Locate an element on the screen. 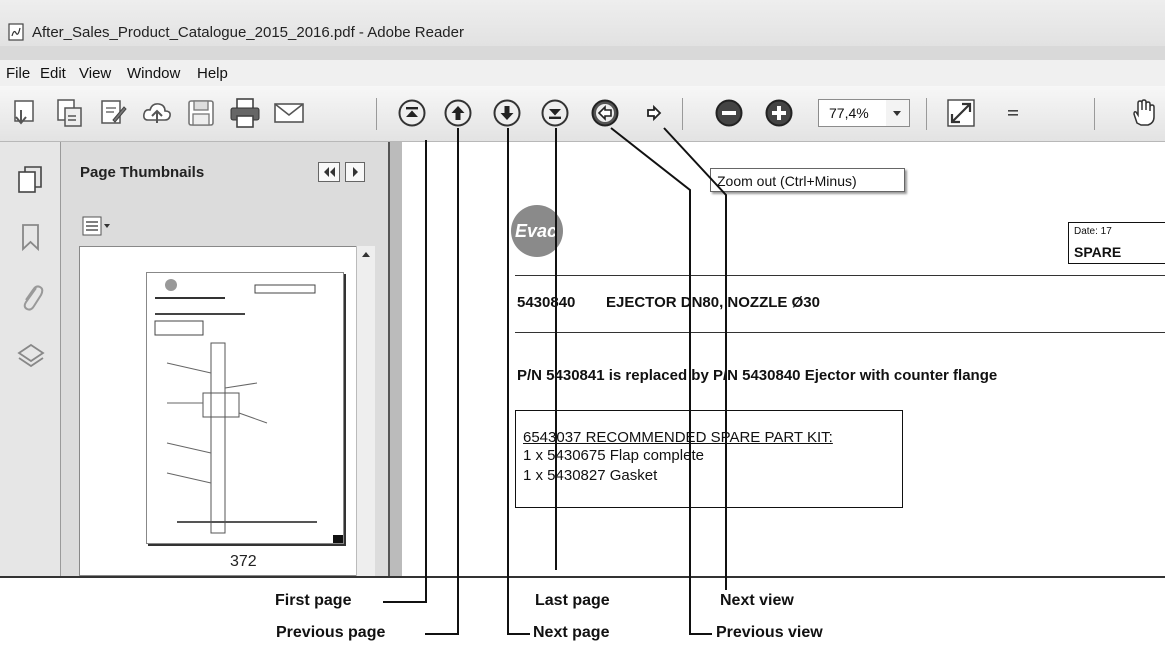 The image size is (1165, 646). previous-page-icon is located at coordinates (458, 113).